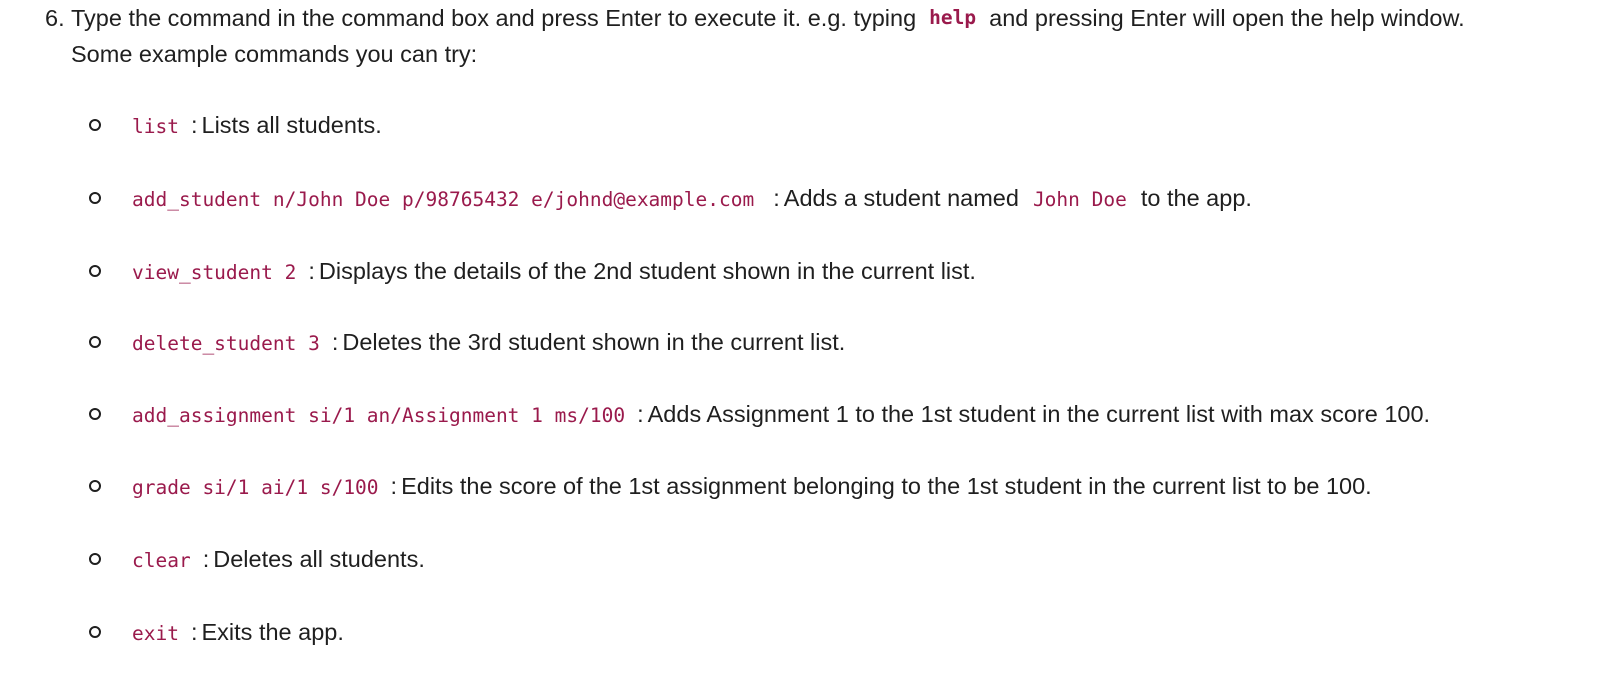 This screenshot has width=1615, height=695. I want to click on list-item: exit : Exits the app., so click(807, 632).